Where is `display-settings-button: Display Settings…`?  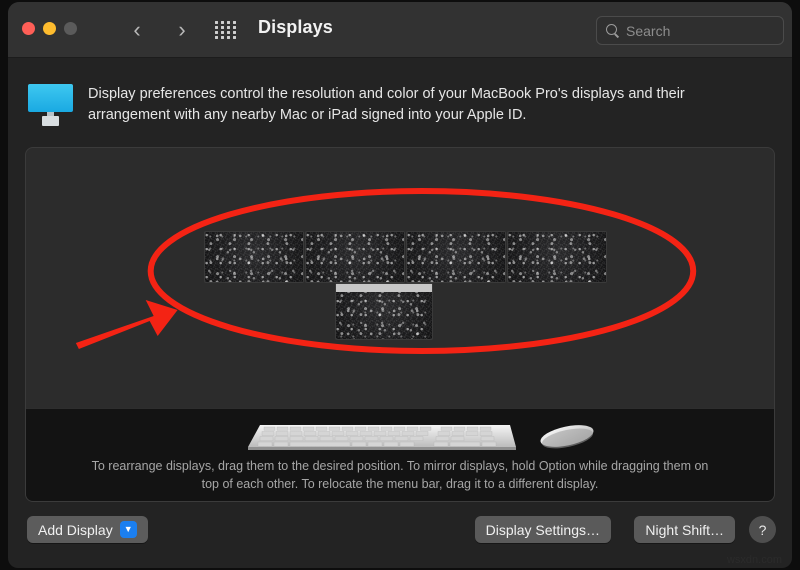
display-settings-button: Display Settings… is located at coordinates (542, 529).